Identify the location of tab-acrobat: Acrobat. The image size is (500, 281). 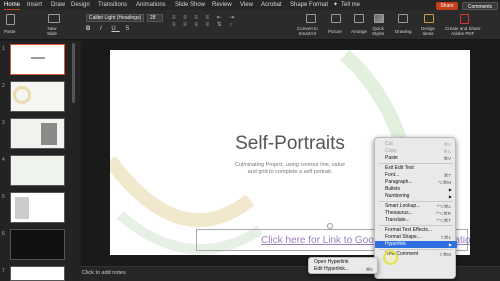
(271, 5).